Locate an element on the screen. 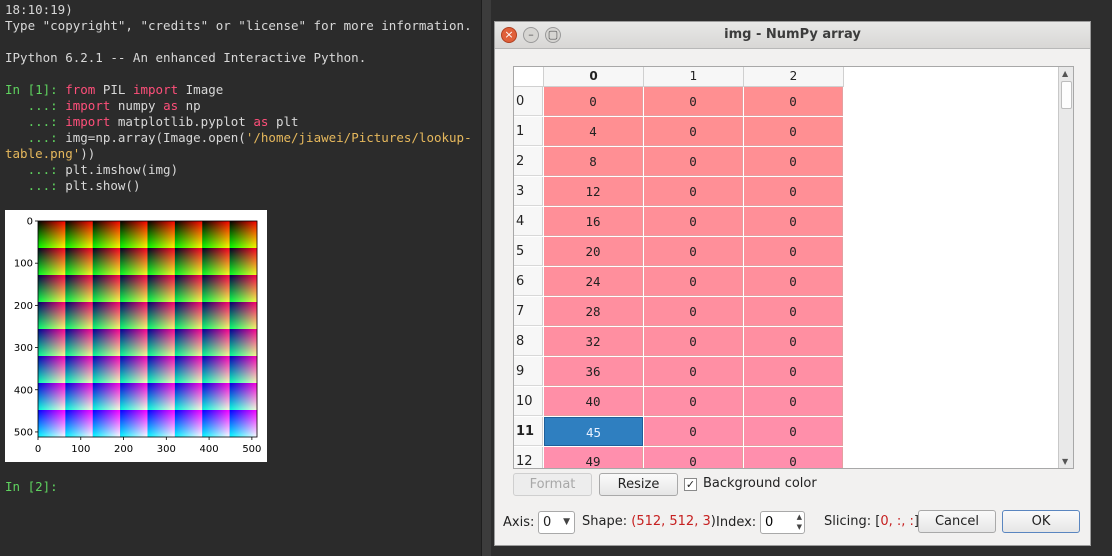 The image size is (1112, 556). row-header-9: 9 is located at coordinates (528, 371).